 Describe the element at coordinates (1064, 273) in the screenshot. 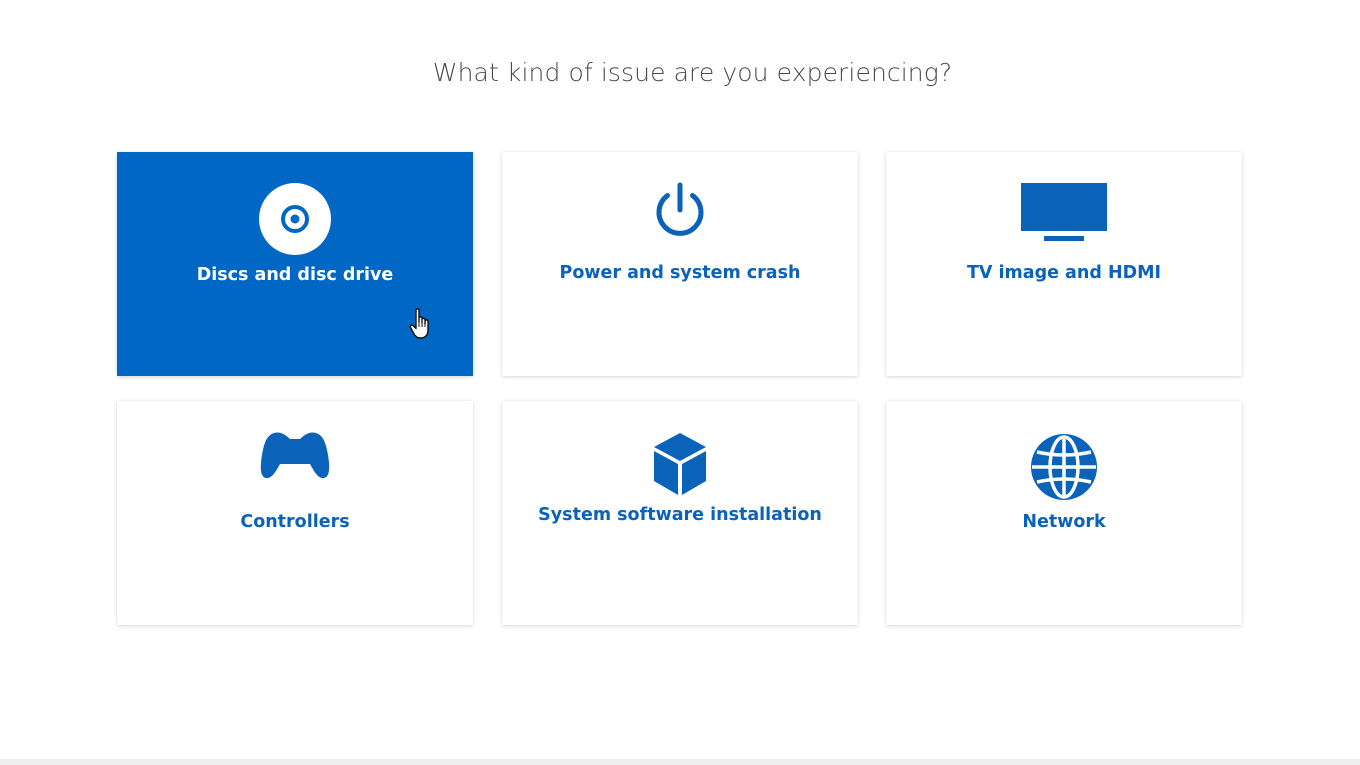

I see `card-label: TV image and HDMI` at that location.